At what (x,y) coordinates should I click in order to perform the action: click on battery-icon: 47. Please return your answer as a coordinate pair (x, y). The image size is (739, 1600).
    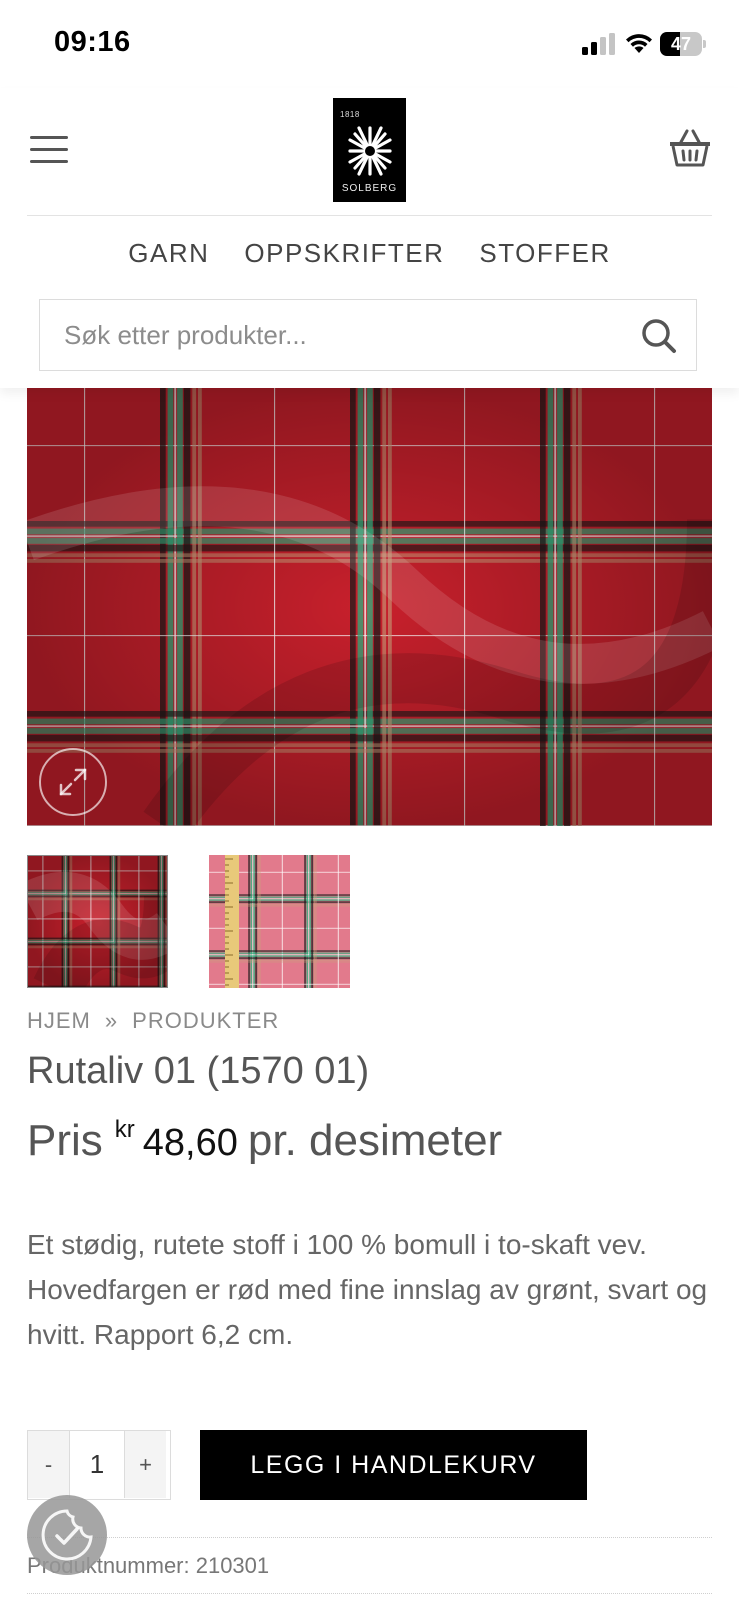
    Looking at the image, I should click on (683, 44).